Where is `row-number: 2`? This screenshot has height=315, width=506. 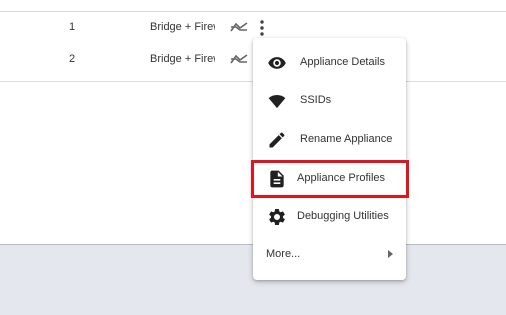
row-number: 2 is located at coordinates (72, 59).